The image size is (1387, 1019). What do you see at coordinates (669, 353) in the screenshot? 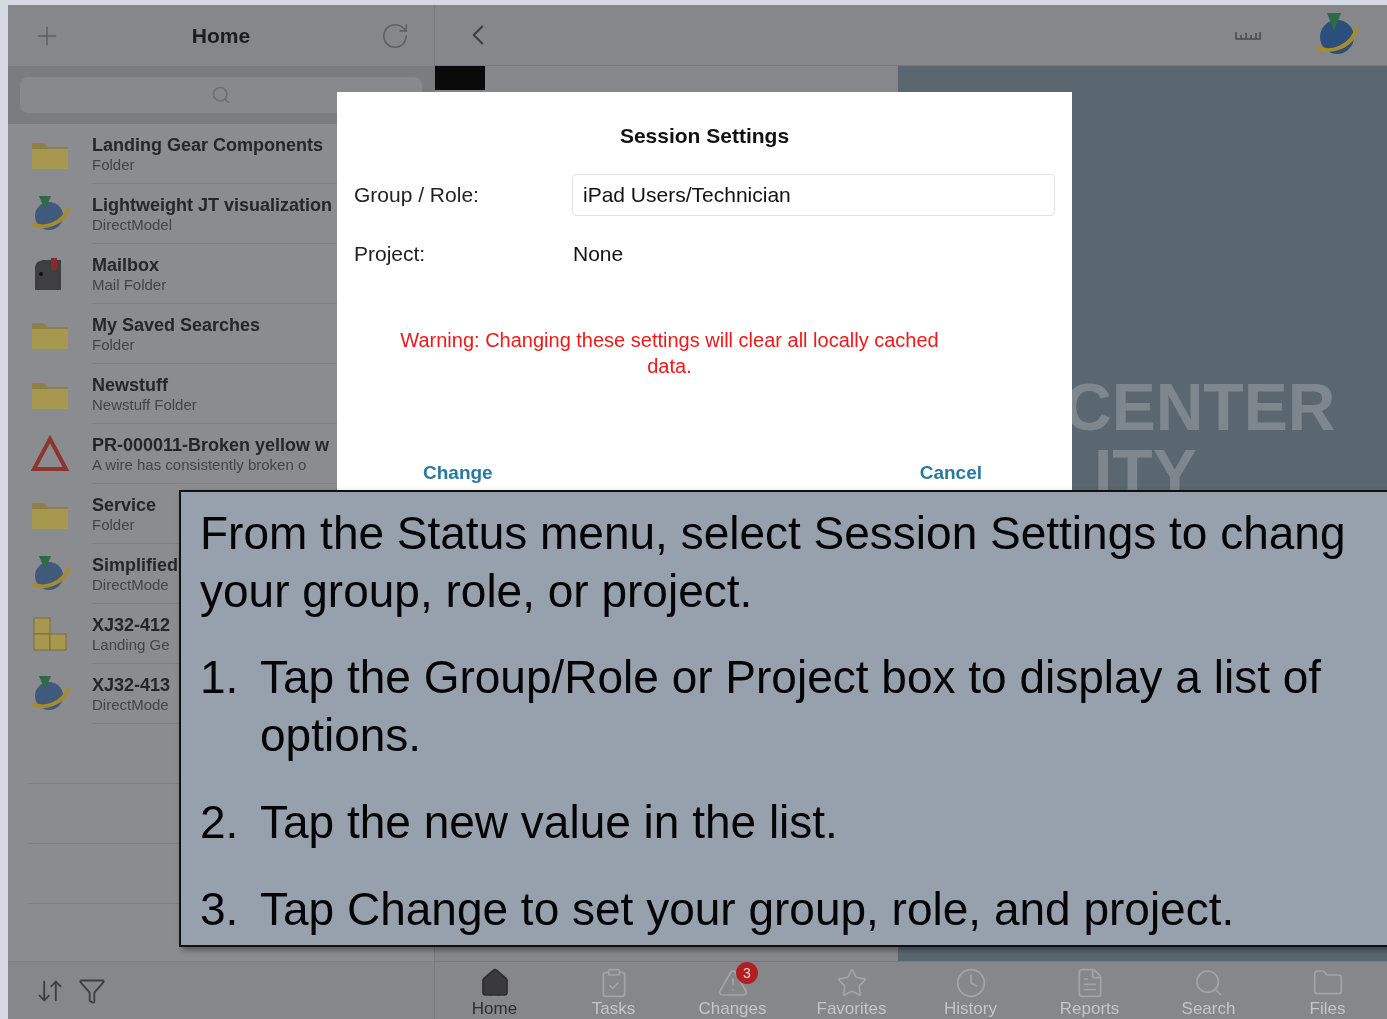
I see `warning-text: Warning: Changing these settings will clear all locally cached data.` at bounding box center [669, 353].